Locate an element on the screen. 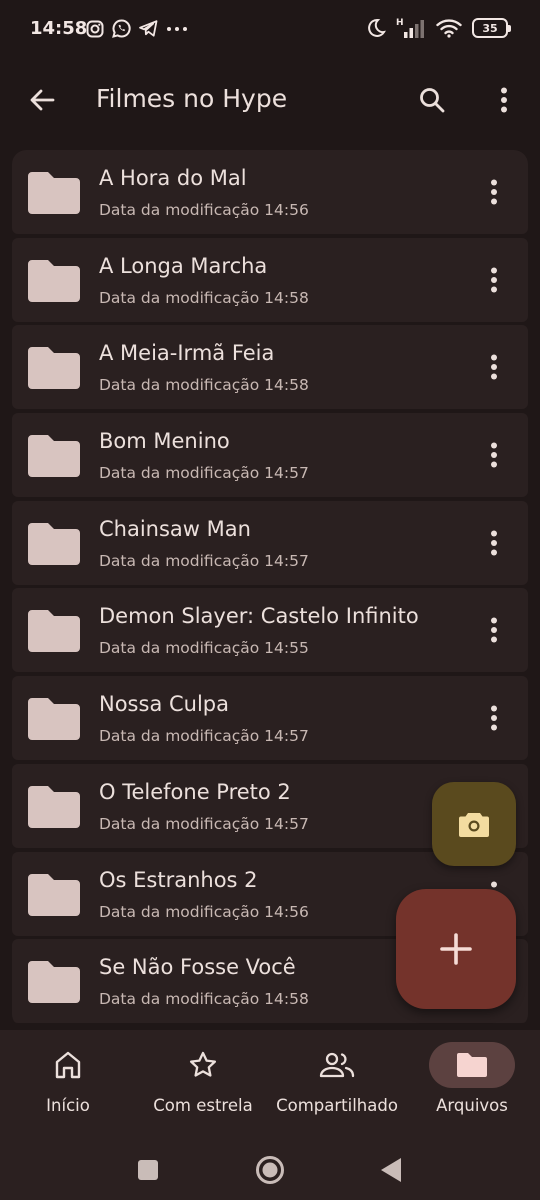 The width and height of the screenshot is (540, 1200). file-name: Se Não Fosse Você is located at coordinates (197, 967).